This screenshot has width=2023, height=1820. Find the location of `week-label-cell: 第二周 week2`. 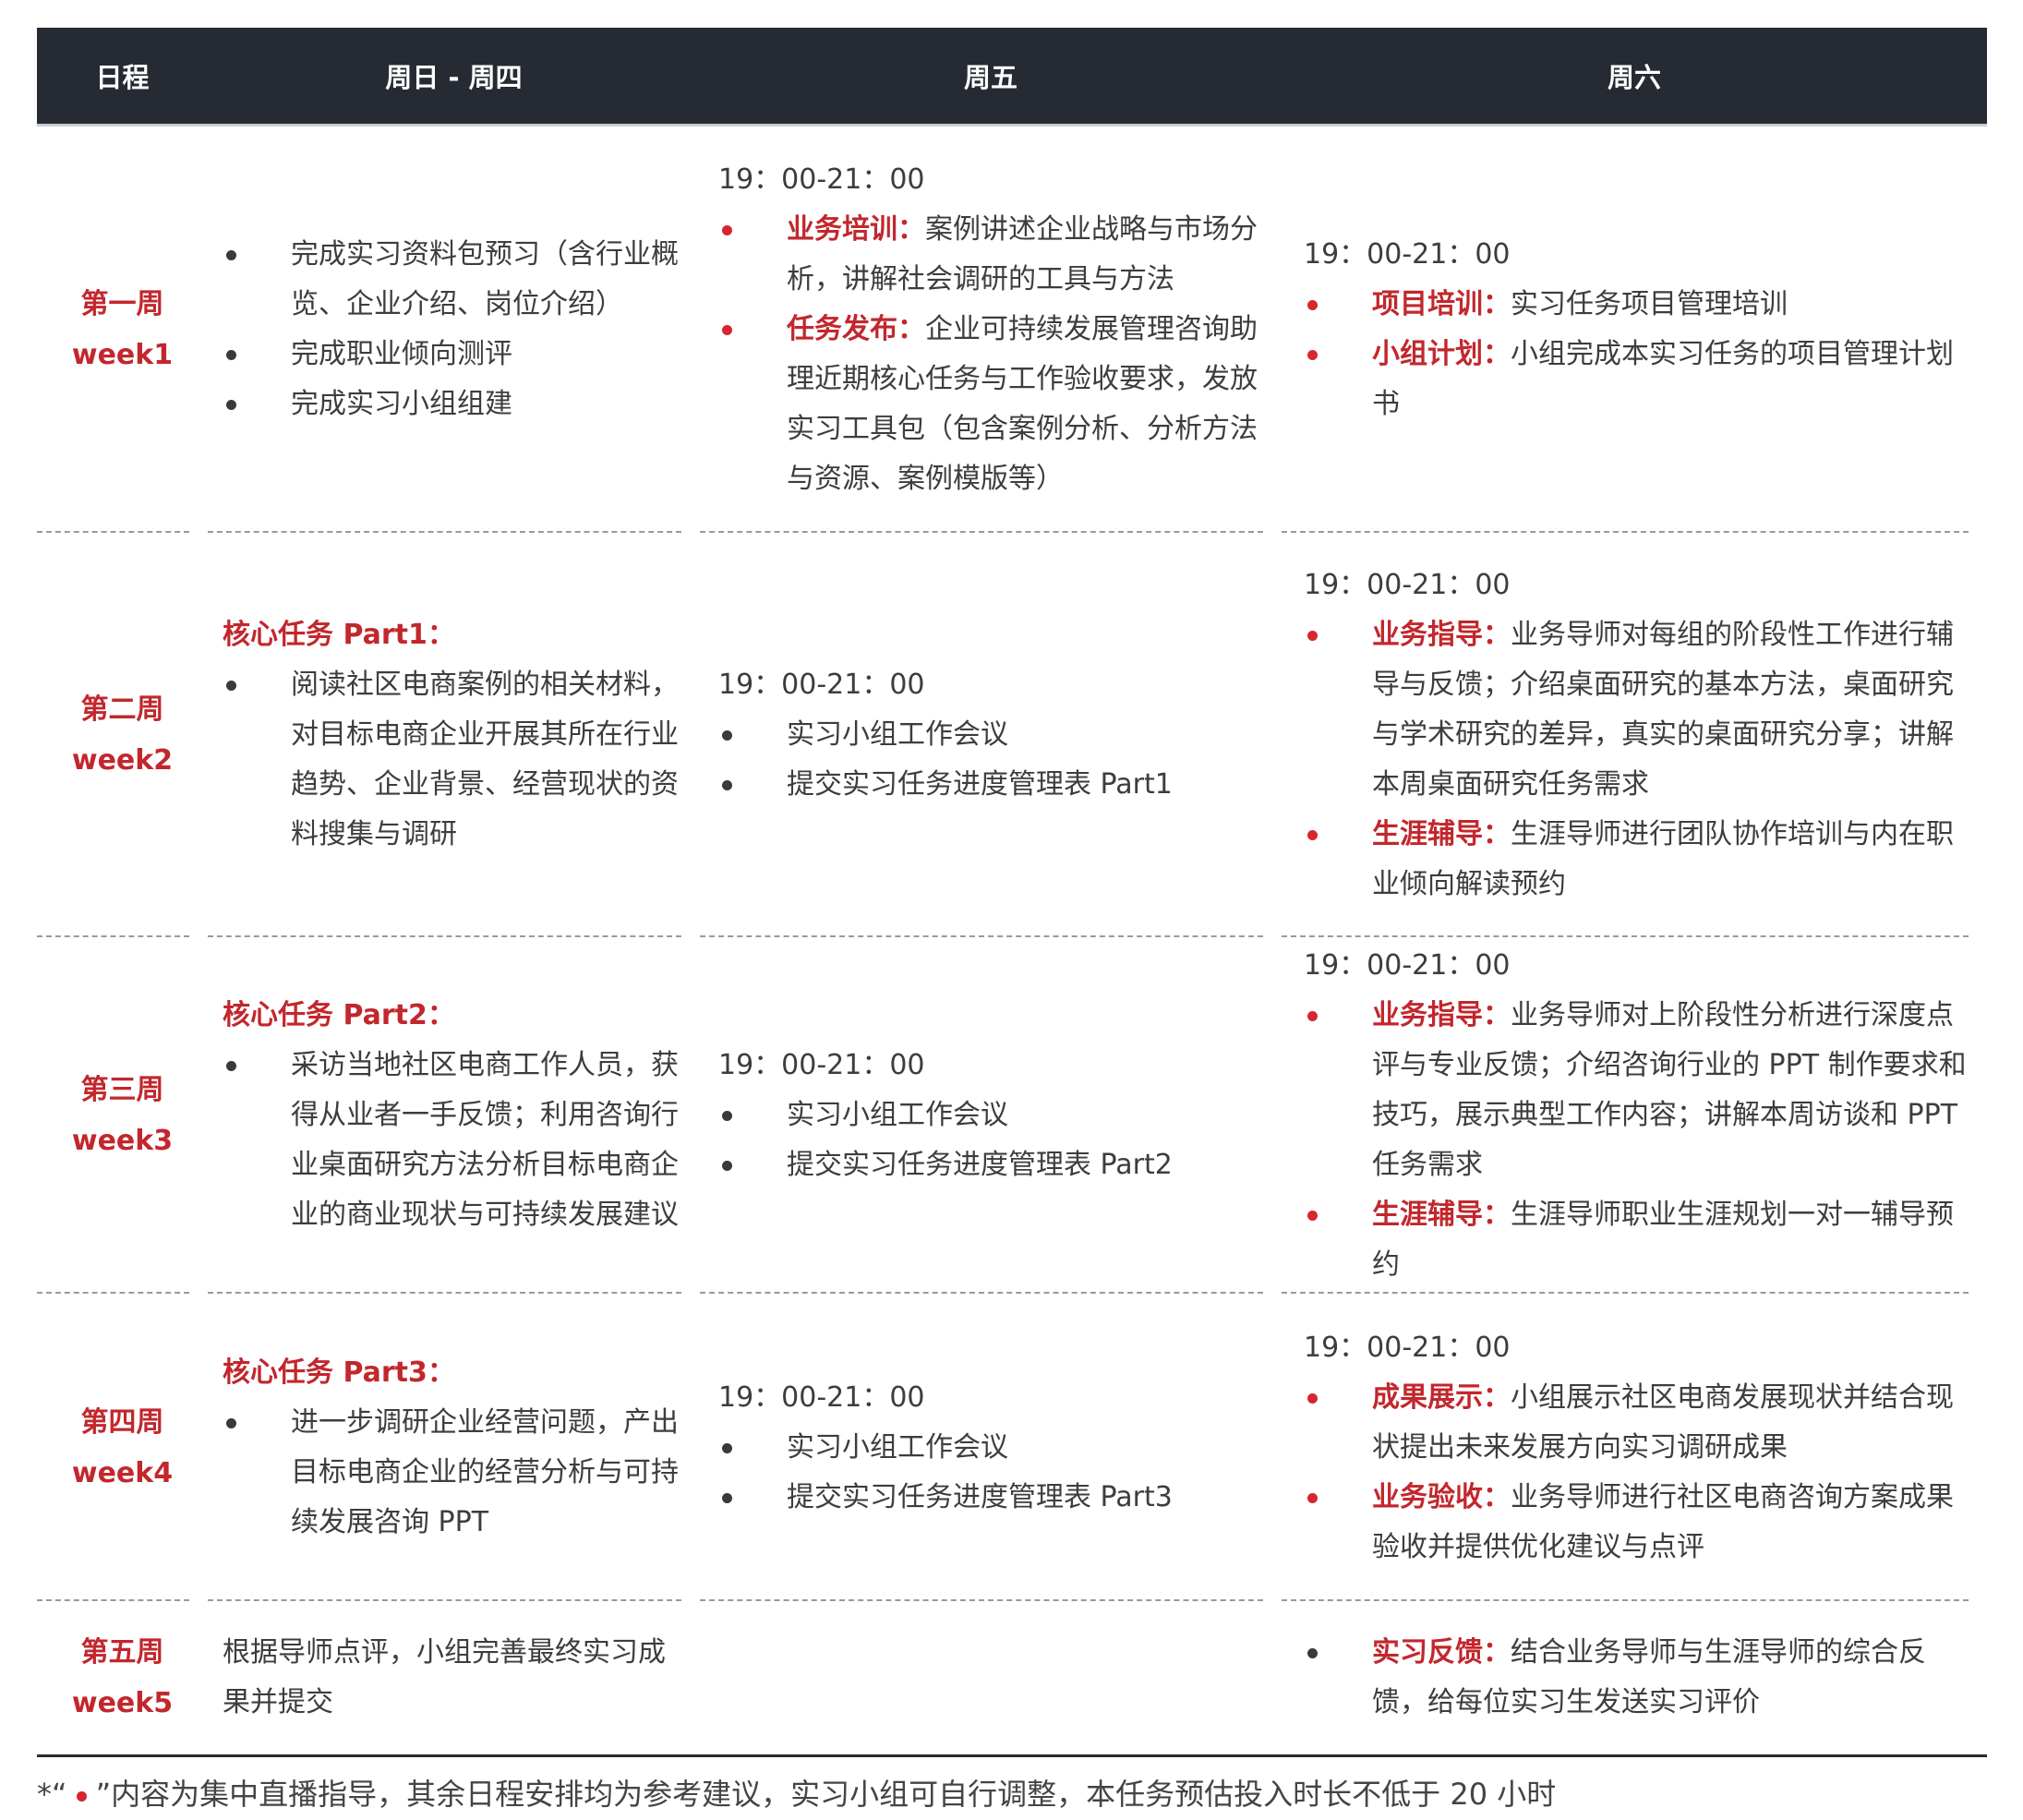

week-label-cell: 第二周 week2 is located at coordinates (122, 735).